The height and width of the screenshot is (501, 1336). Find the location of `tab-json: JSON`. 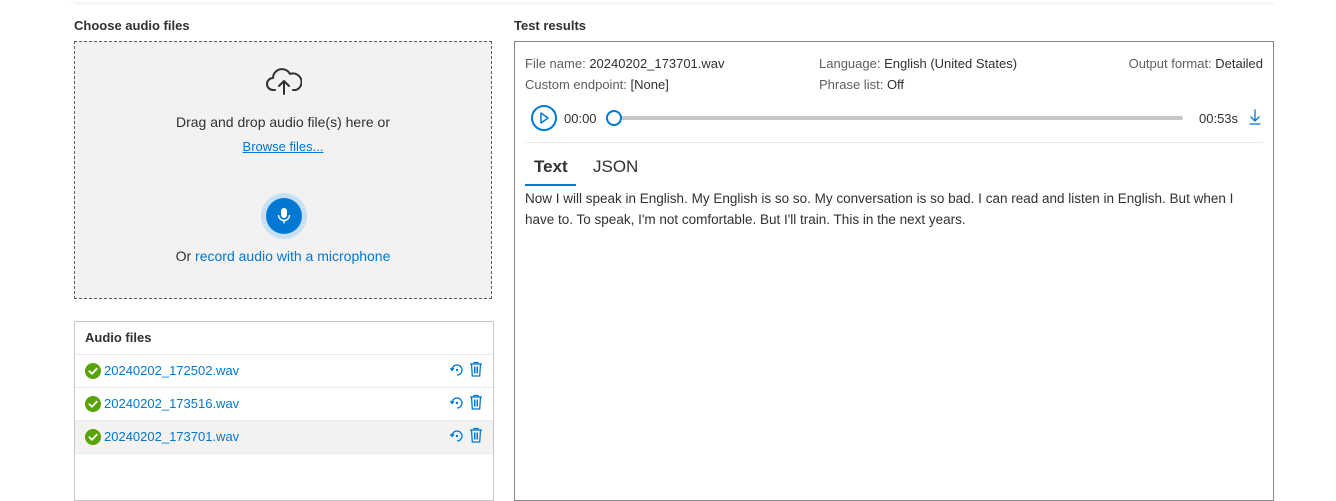

tab-json: JSON is located at coordinates (615, 167).